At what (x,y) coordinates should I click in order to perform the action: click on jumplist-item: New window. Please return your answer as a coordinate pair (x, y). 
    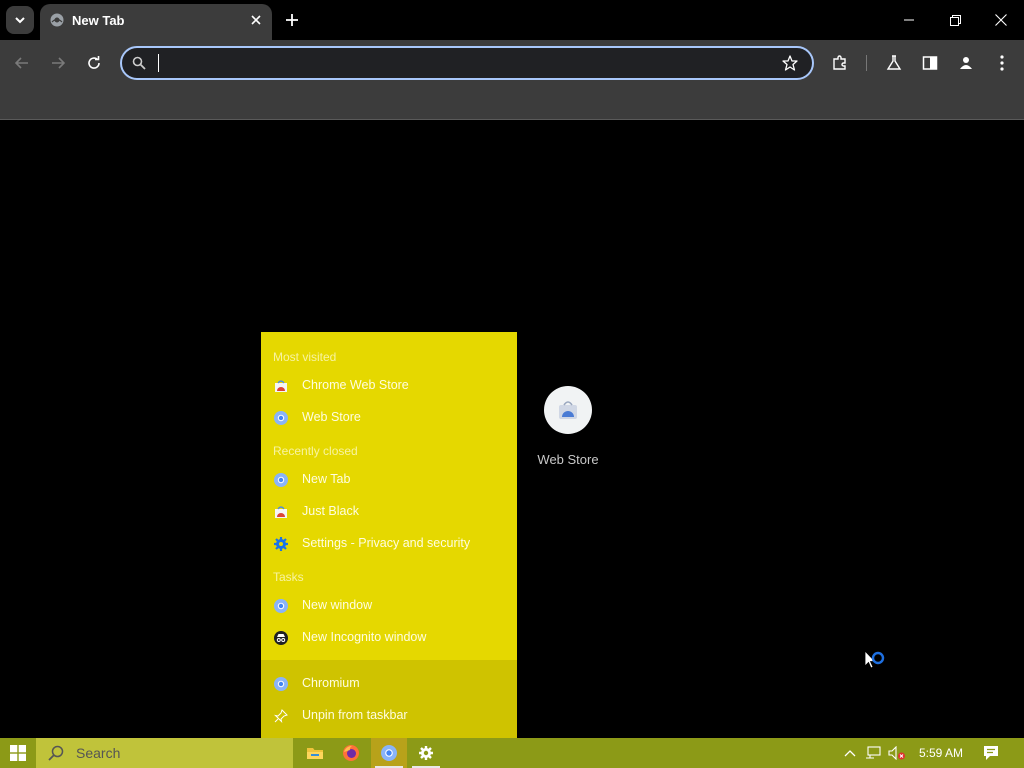
    Looking at the image, I should click on (389, 606).